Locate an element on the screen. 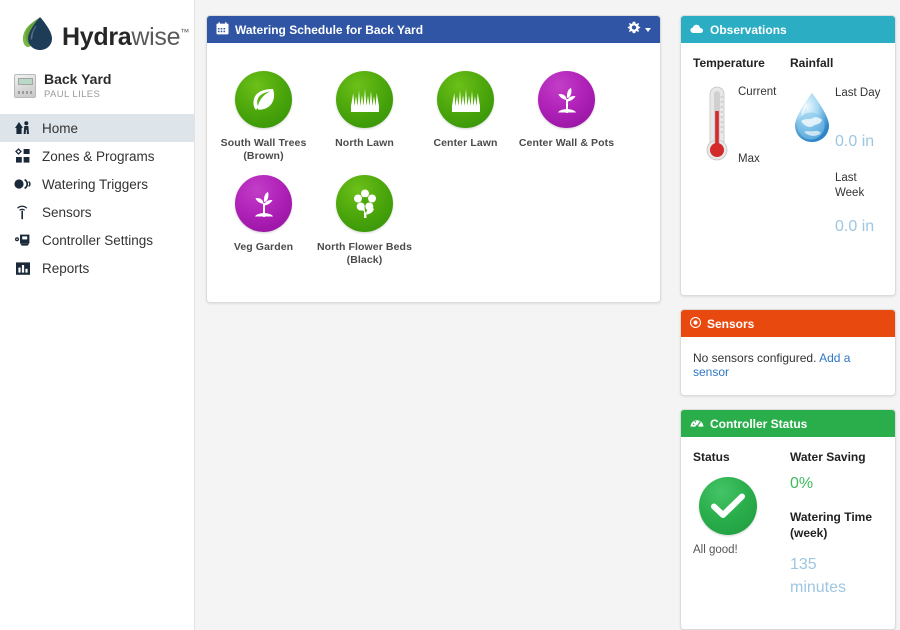  controller-settings-icon is located at coordinates (22, 240).